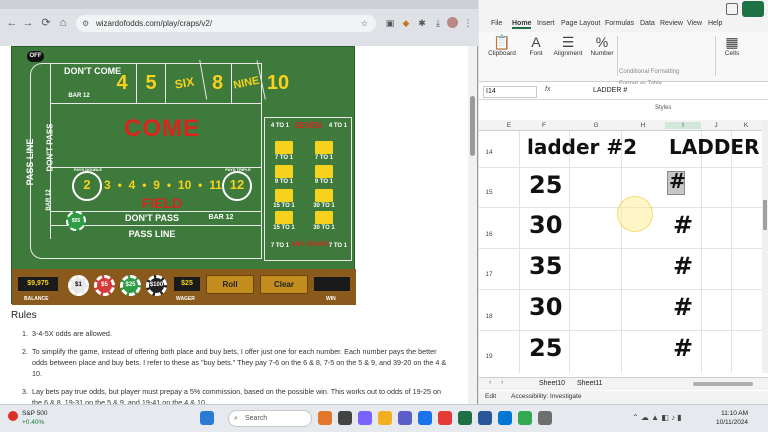 This screenshot has height=432, width=768. Describe the element at coordinates (465, 418) in the screenshot. I see `excel-icon` at that location.